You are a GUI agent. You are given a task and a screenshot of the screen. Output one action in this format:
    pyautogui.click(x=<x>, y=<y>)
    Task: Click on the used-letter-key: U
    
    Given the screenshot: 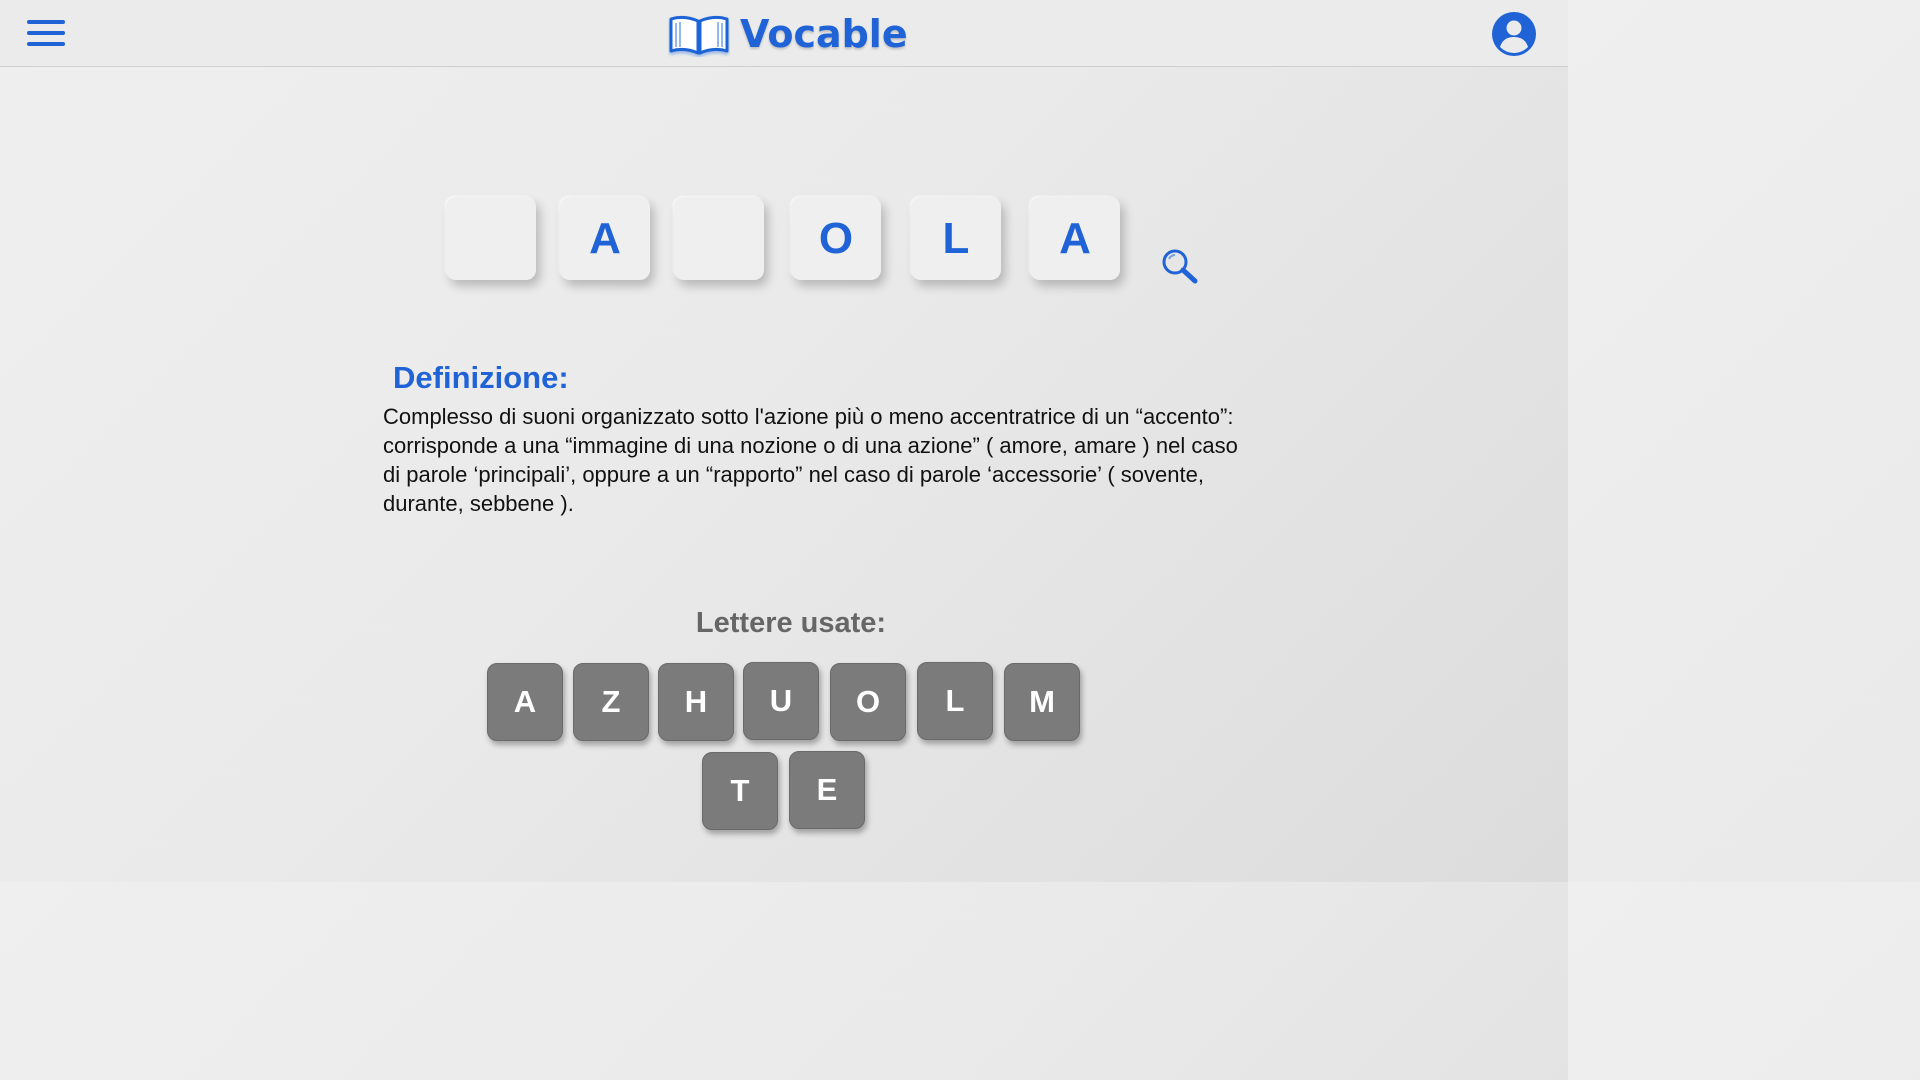 What is the action you would take?
    pyautogui.click(x=781, y=701)
    